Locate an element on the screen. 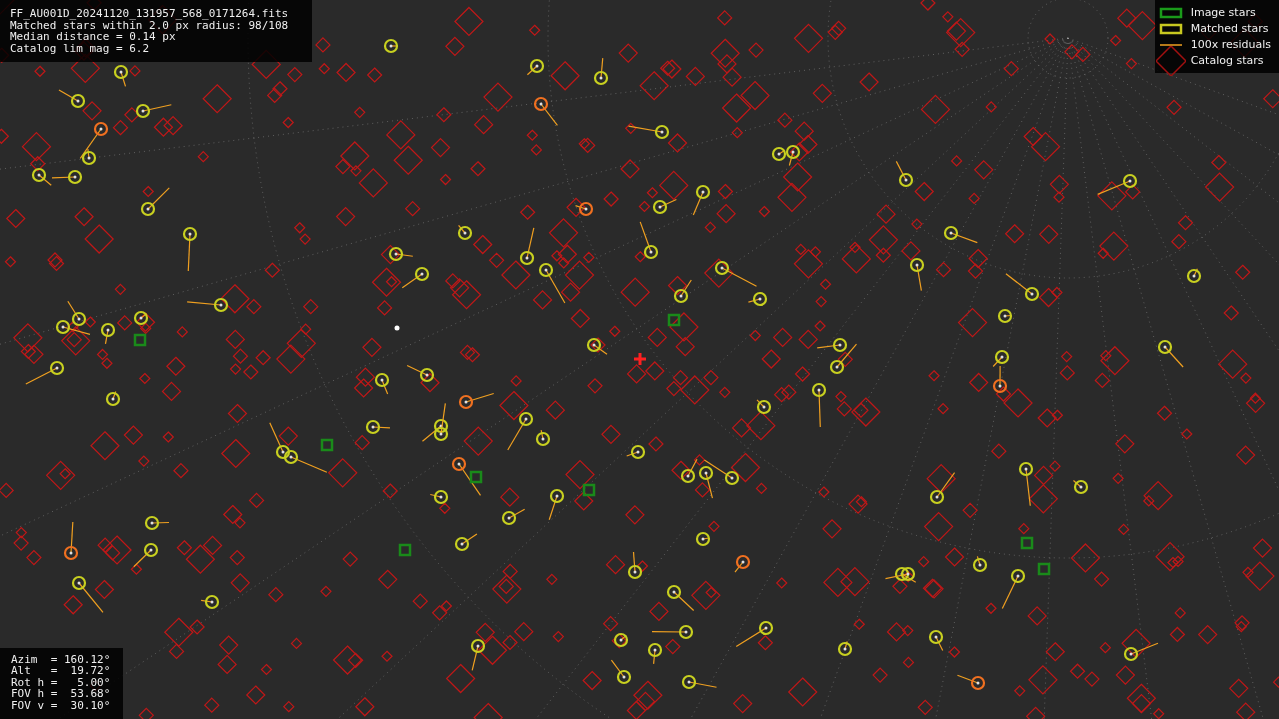 This screenshot has width=1279, height=719. info-text: Catalog lim mag = 6.2 is located at coordinates (80, 48).